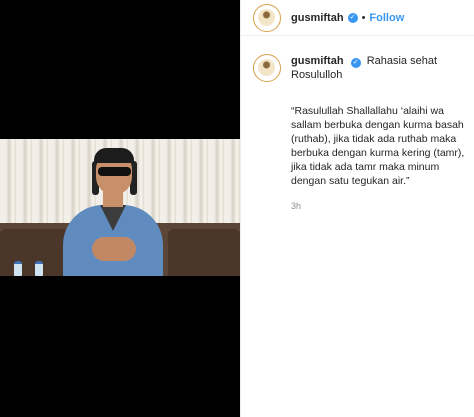 The width and height of the screenshot is (474, 417). What do you see at coordinates (386, 18) in the screenshot?
I see `follow-button: Follow` at bounding box center [386, 18].